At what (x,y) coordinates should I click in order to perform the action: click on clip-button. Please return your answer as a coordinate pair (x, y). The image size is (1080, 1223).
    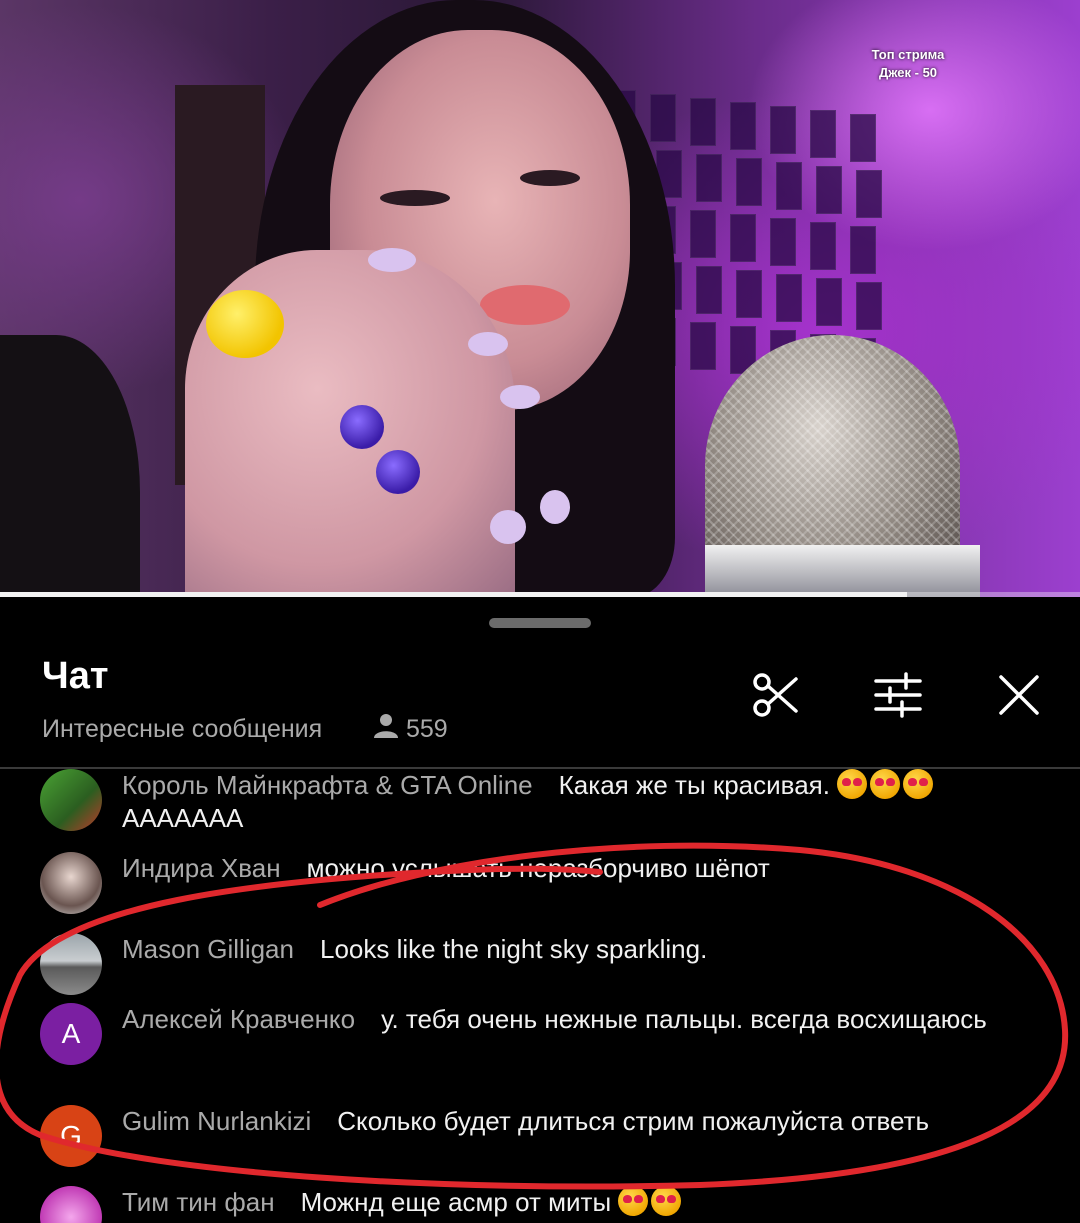
    Looking at the image, I should click on (776, 697).